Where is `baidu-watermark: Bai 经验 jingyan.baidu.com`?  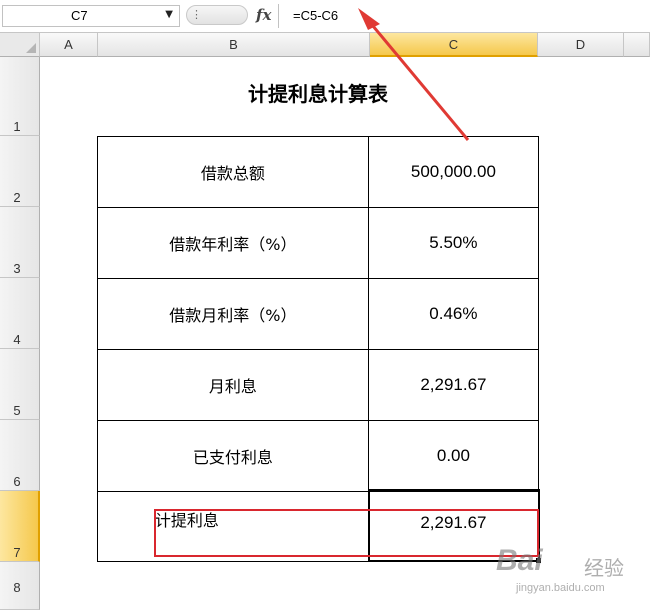 baidu-watermark: Bai 经验 jingyan.baidu.com is located at coordinates (561, 571).